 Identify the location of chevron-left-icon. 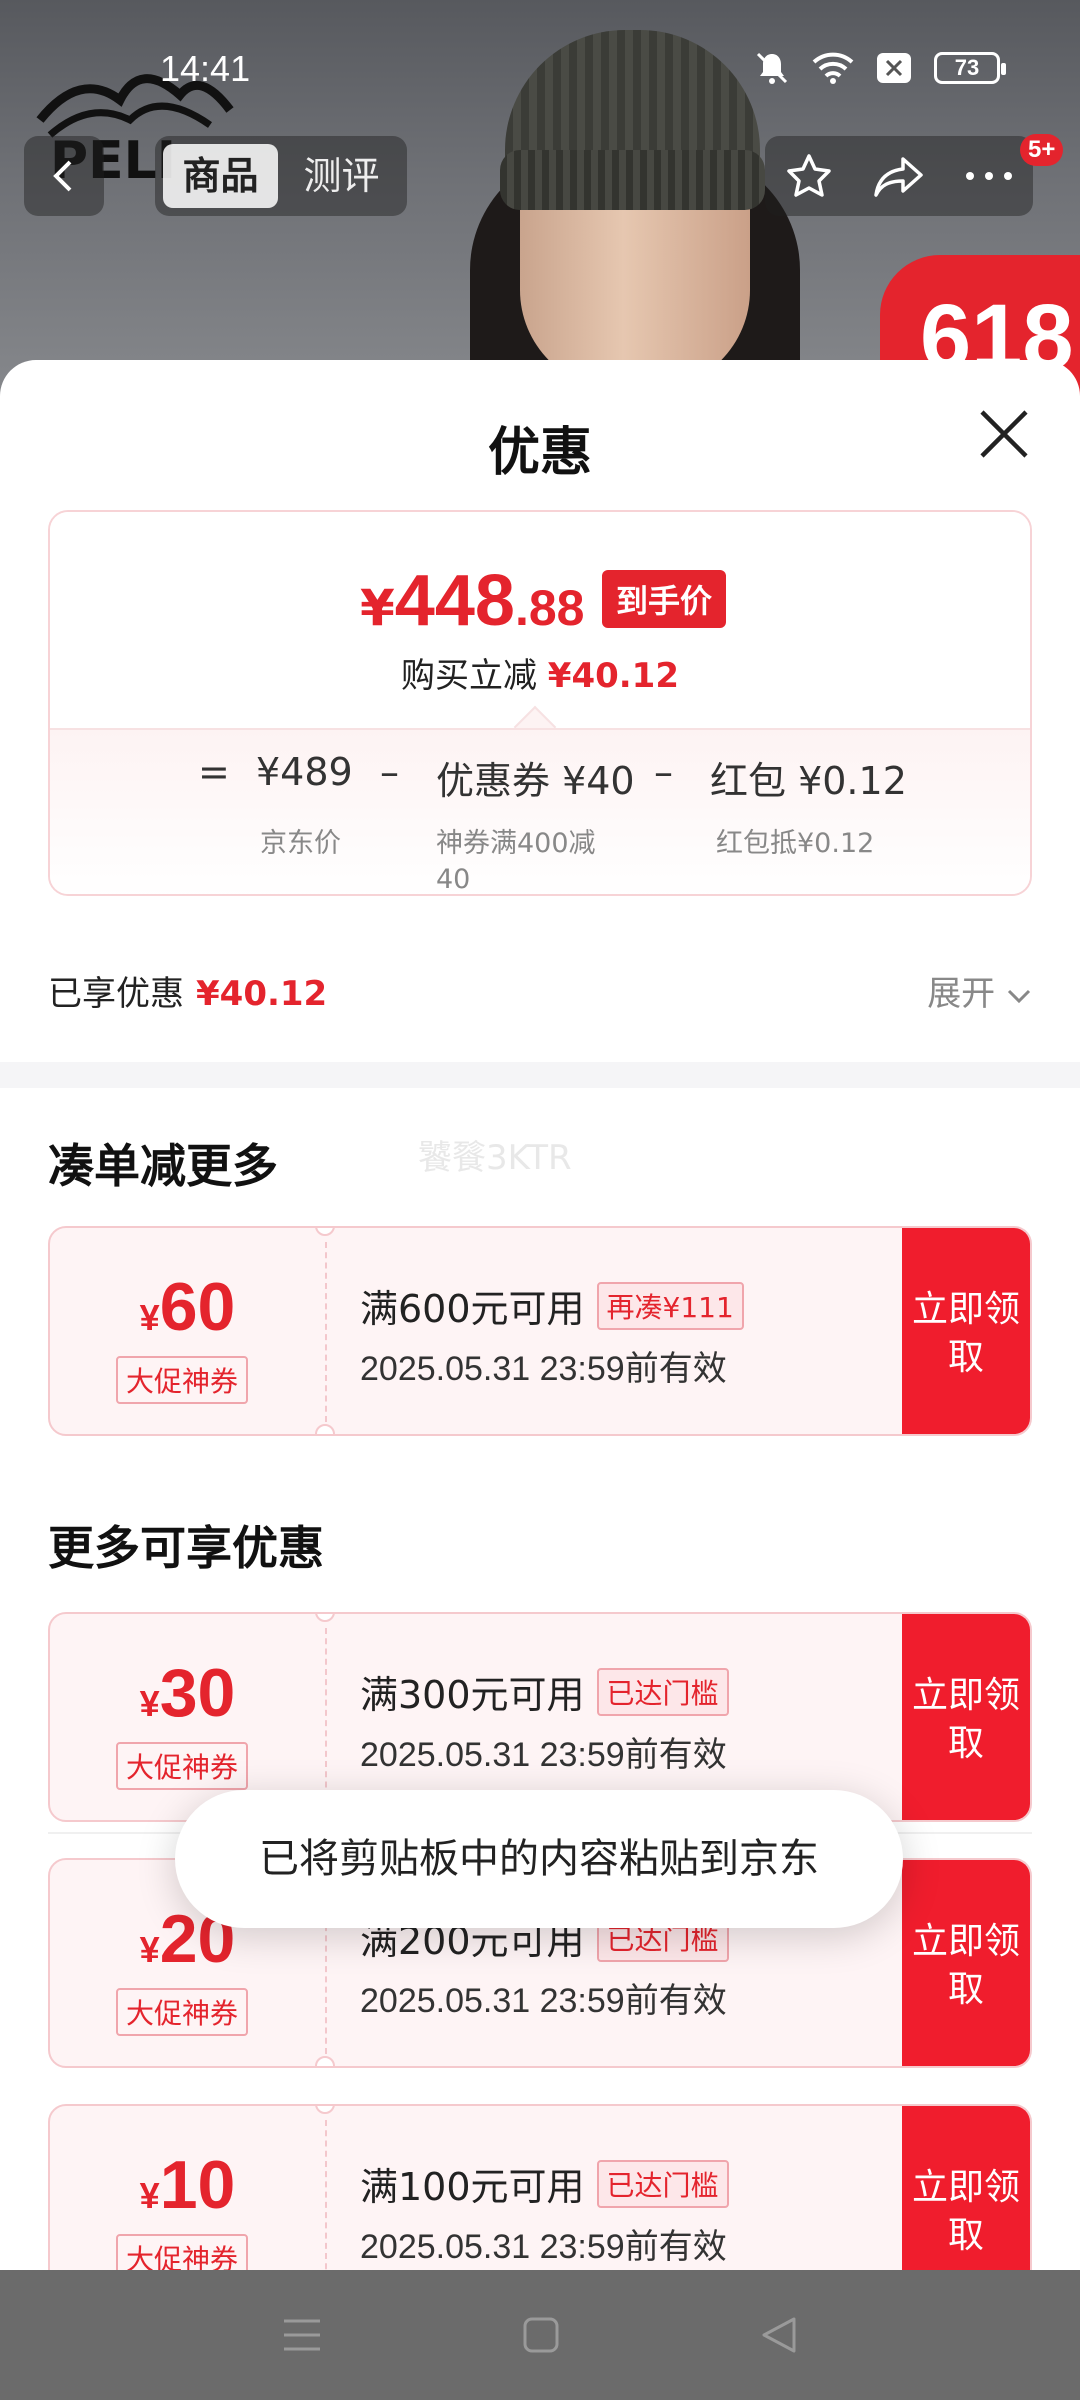
(62, 176).